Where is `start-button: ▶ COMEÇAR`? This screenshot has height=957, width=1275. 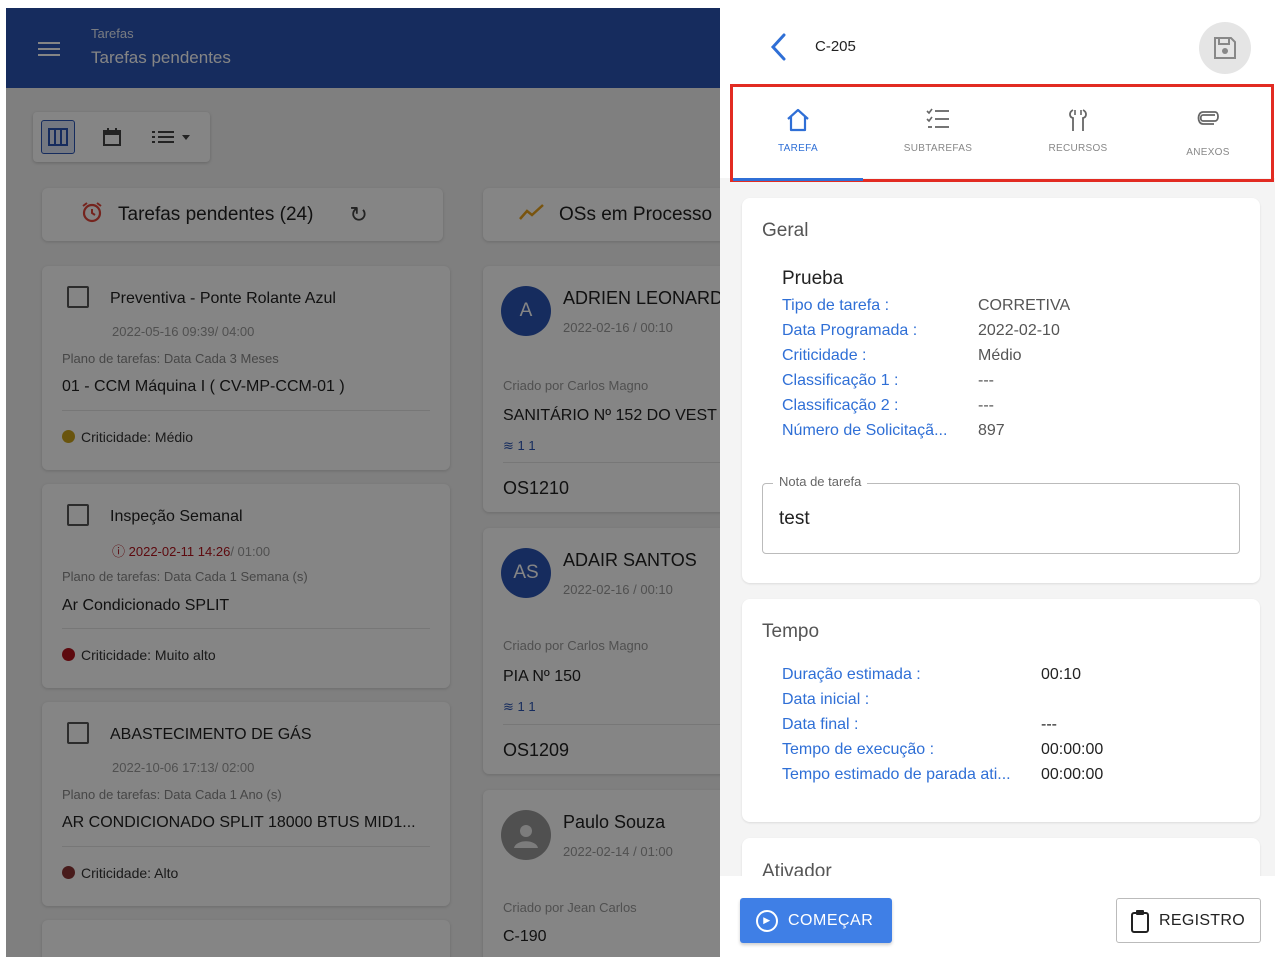
start-button: ▶ COMEÇAR is located at coordinates (816, 920).